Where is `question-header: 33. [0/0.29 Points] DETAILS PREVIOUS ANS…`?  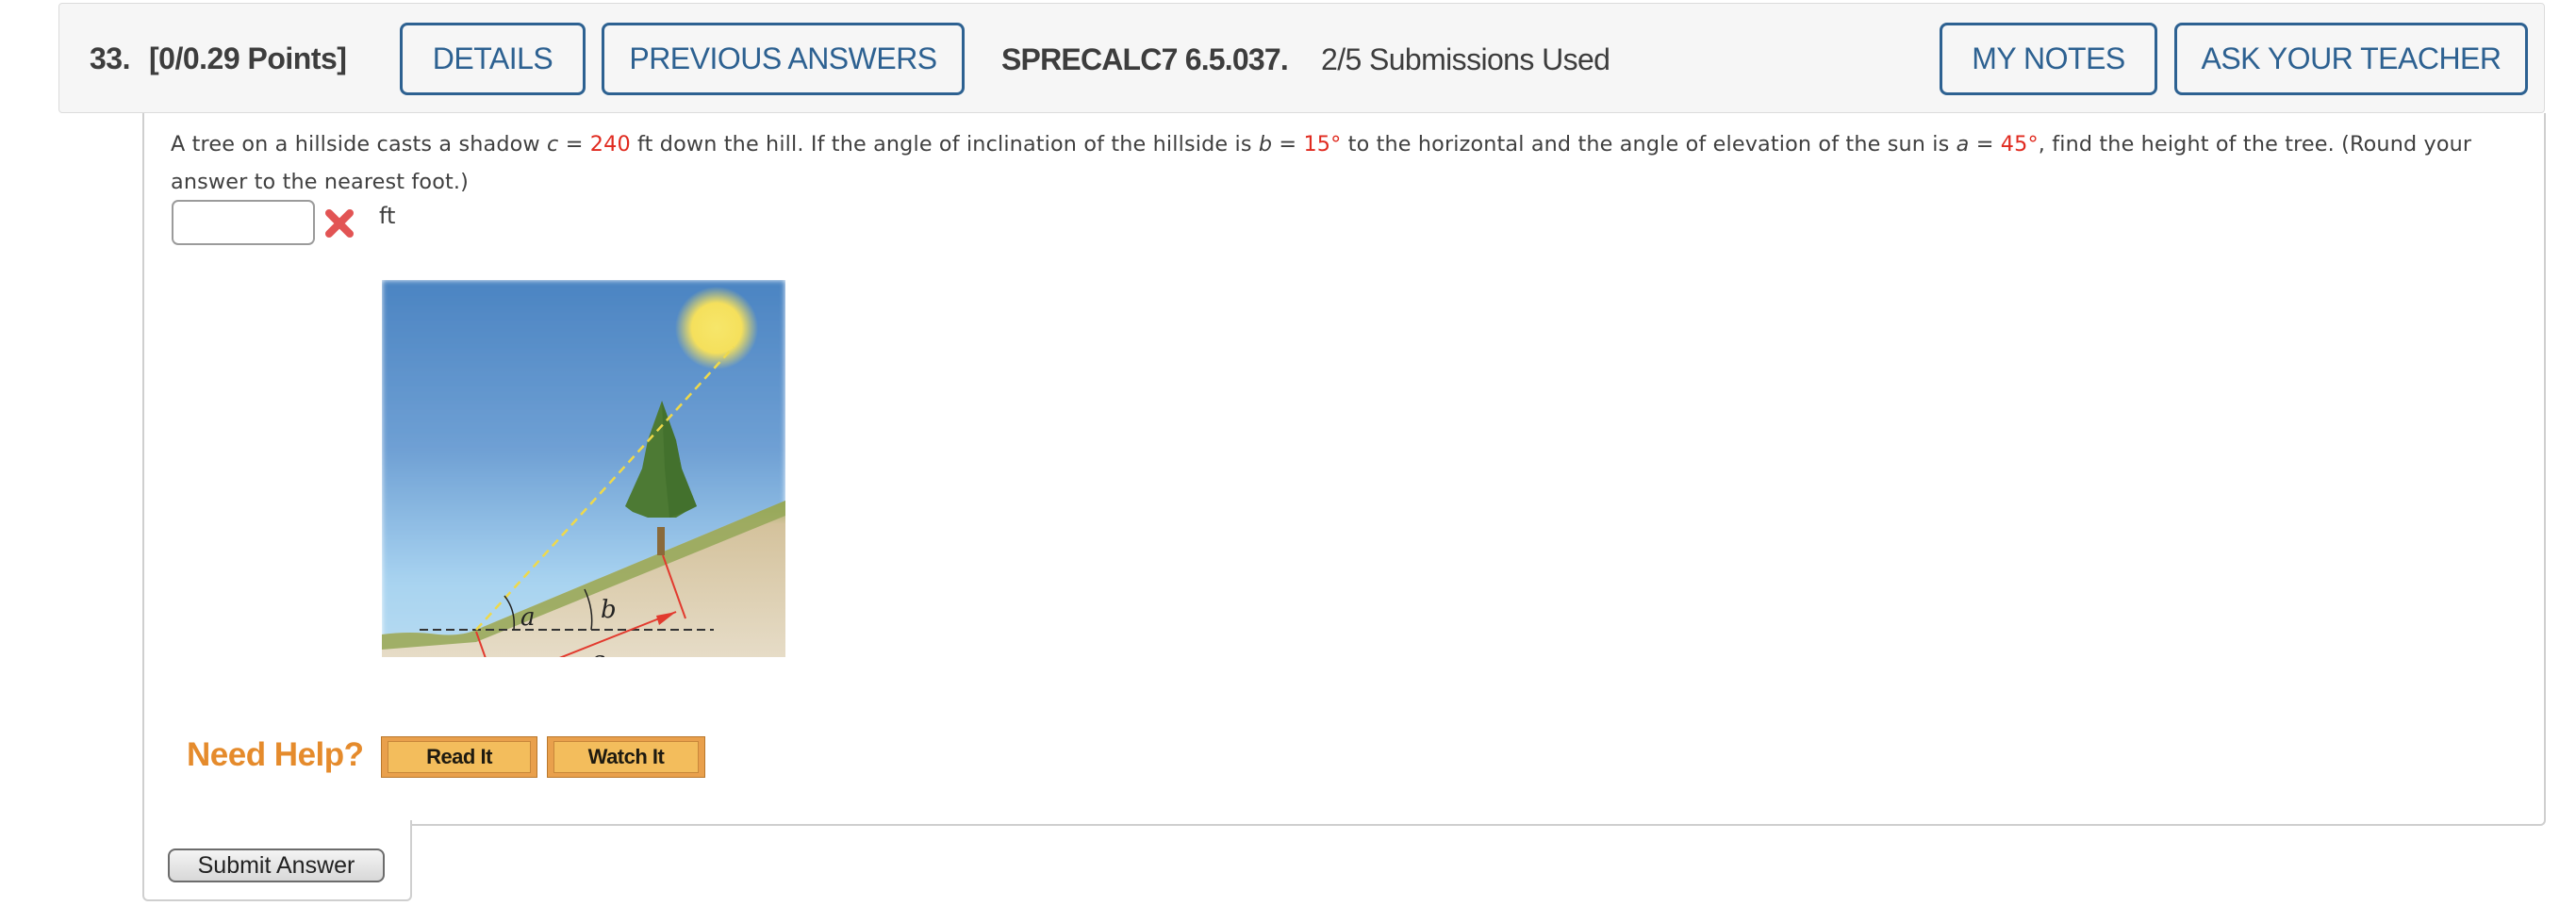 question-header: 33. [0/0.29 Points] DETAILS PREVIOUS ANS… is located at coordinates (1301, 58).